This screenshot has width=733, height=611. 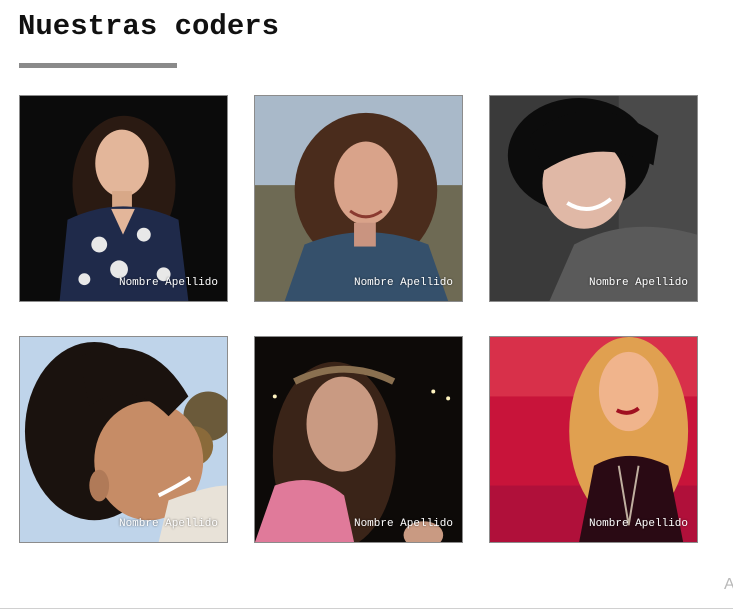 I want to click on title-underline, so click(x=98, y=65).